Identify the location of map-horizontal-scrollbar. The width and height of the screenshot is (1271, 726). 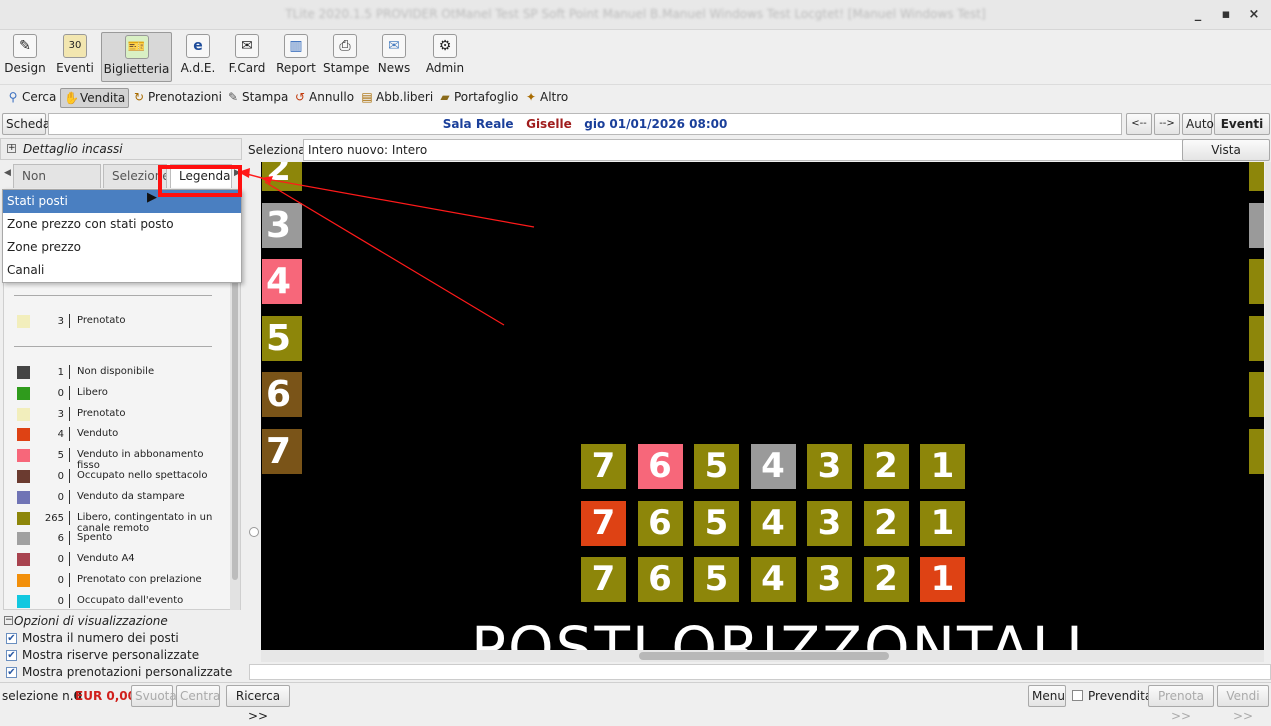
(762, 656).